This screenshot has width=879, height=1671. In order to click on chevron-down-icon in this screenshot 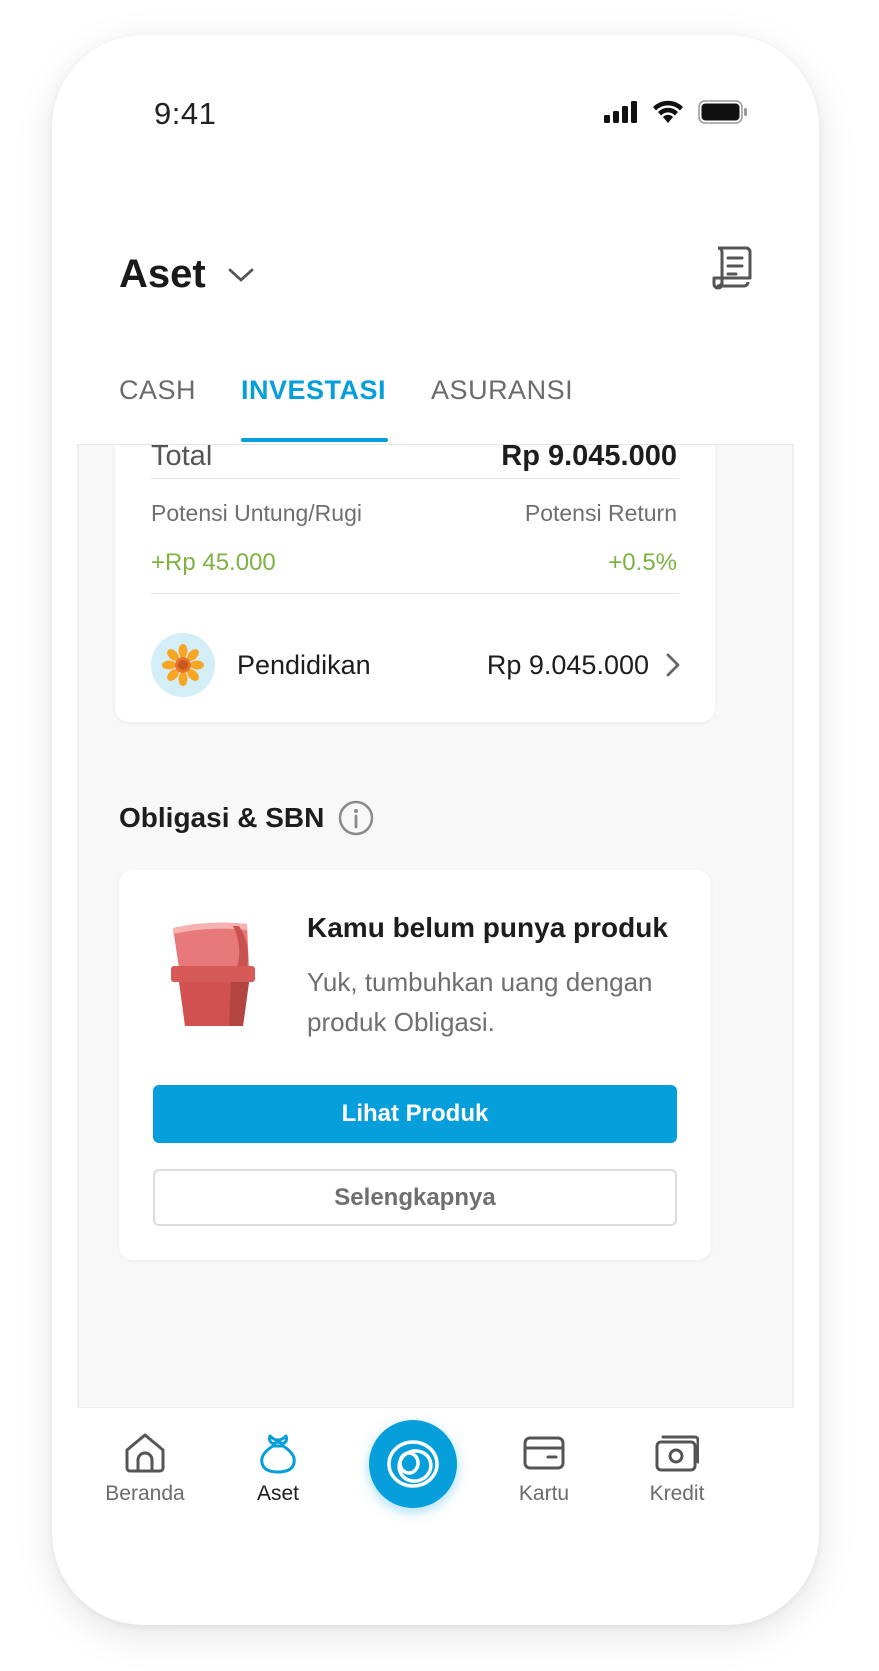, I will do `click(241, 274)`.